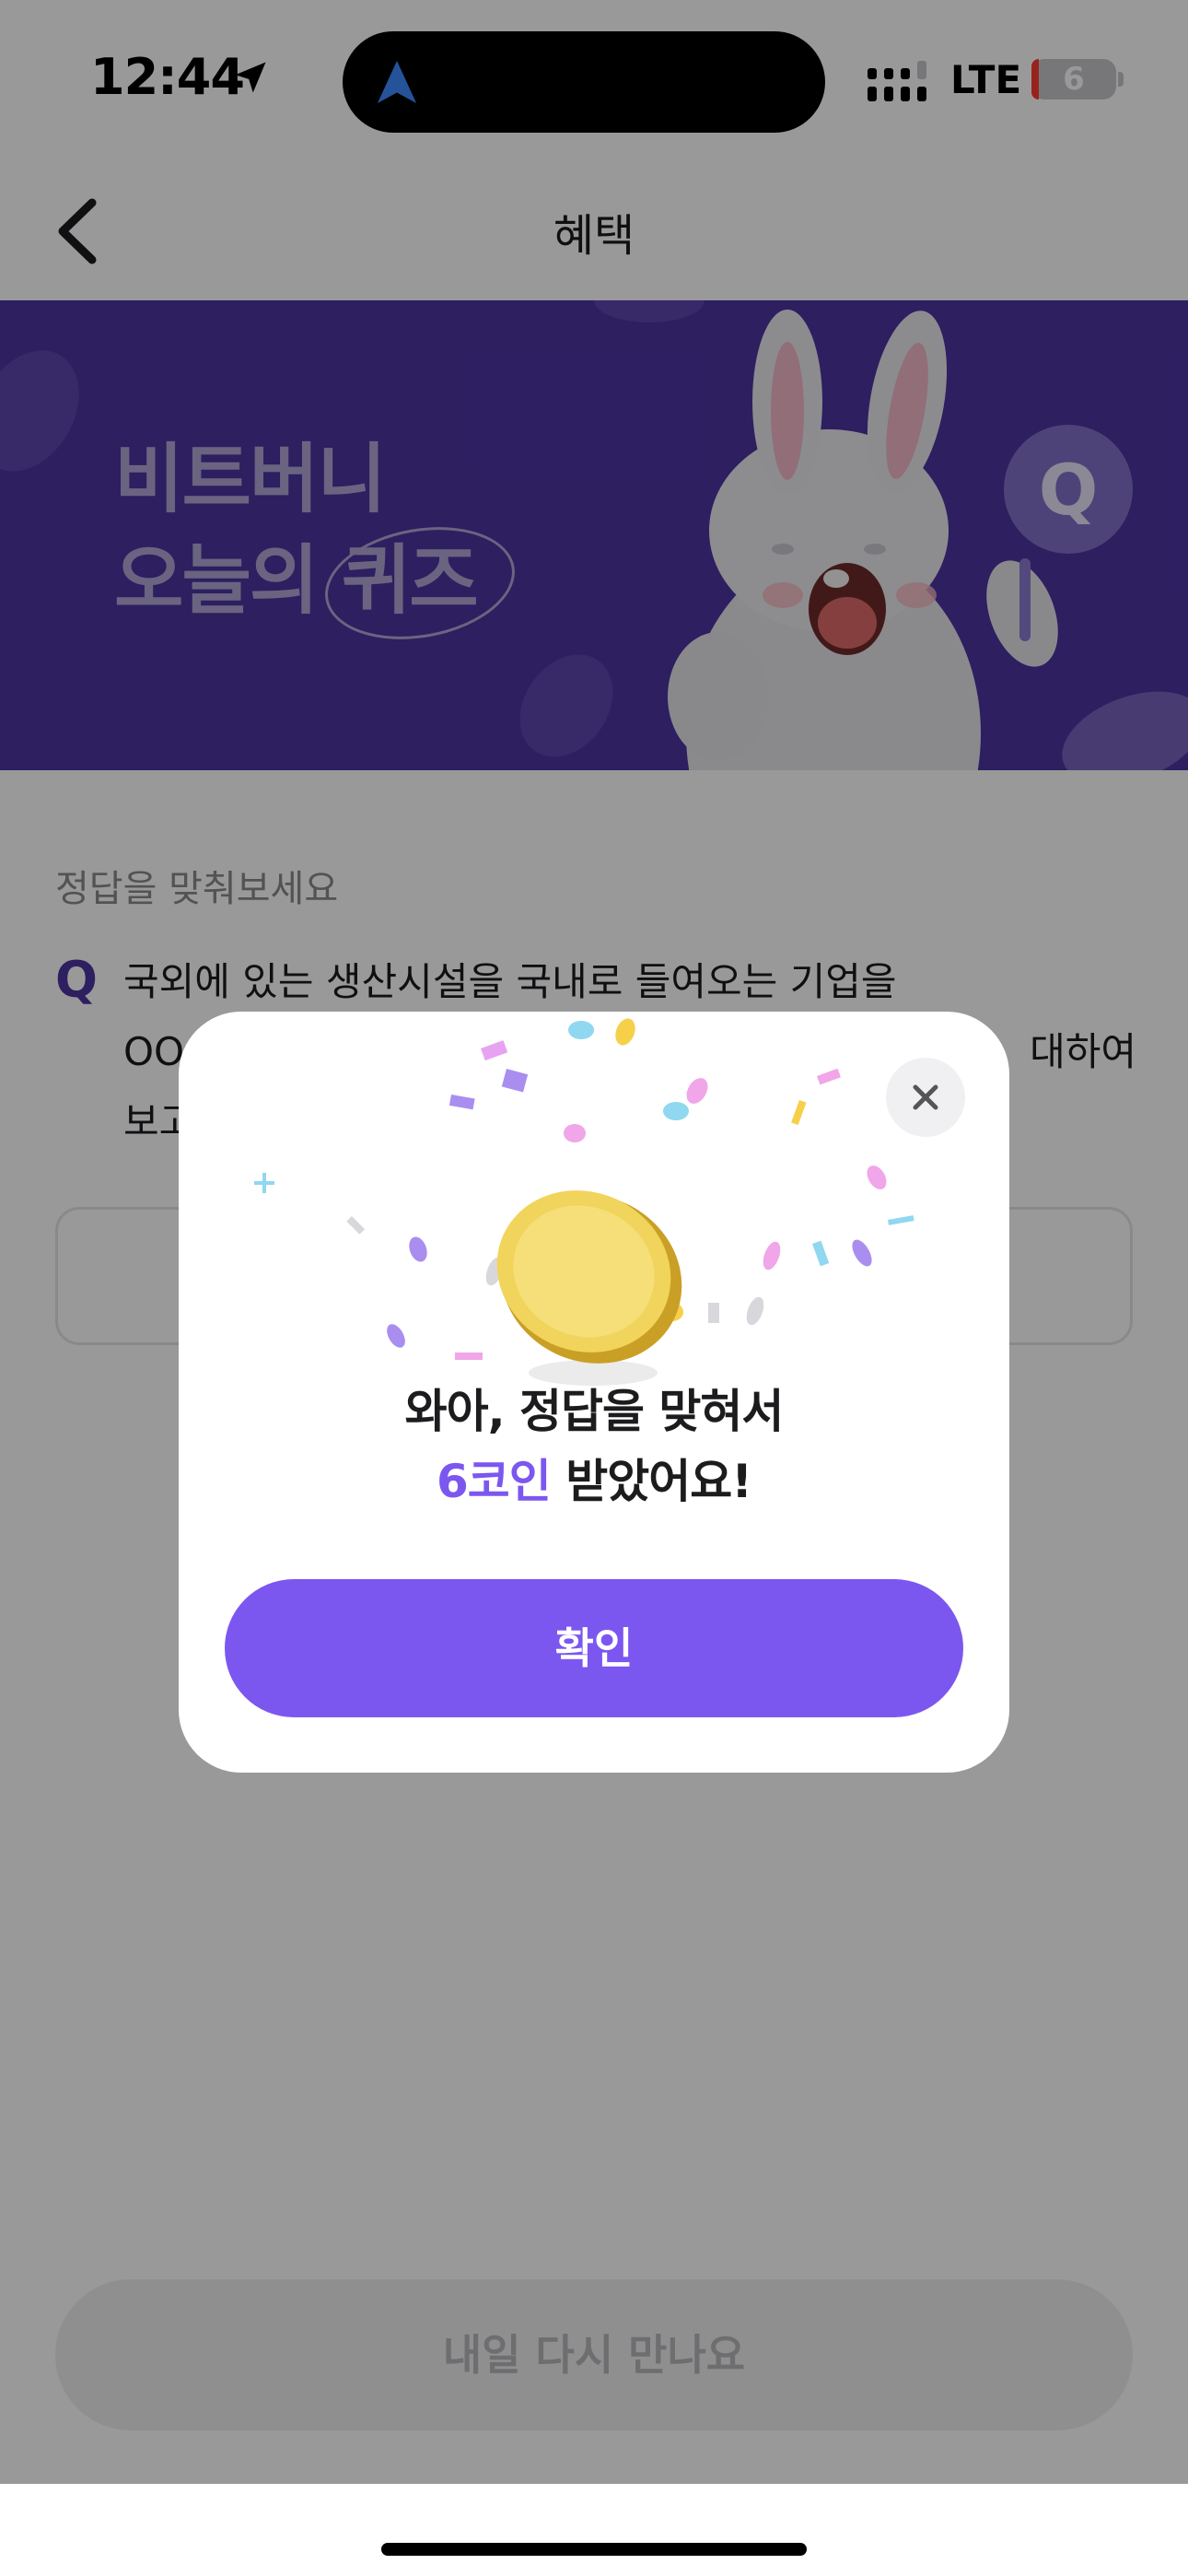 This screenshot has width=1188, height=2576. What do you see at coordinates (594, 1411) in the screenshot?
I see `reward-message-line1: 와아, 정답을 맞혀서` at bounding box center [594, 1411].